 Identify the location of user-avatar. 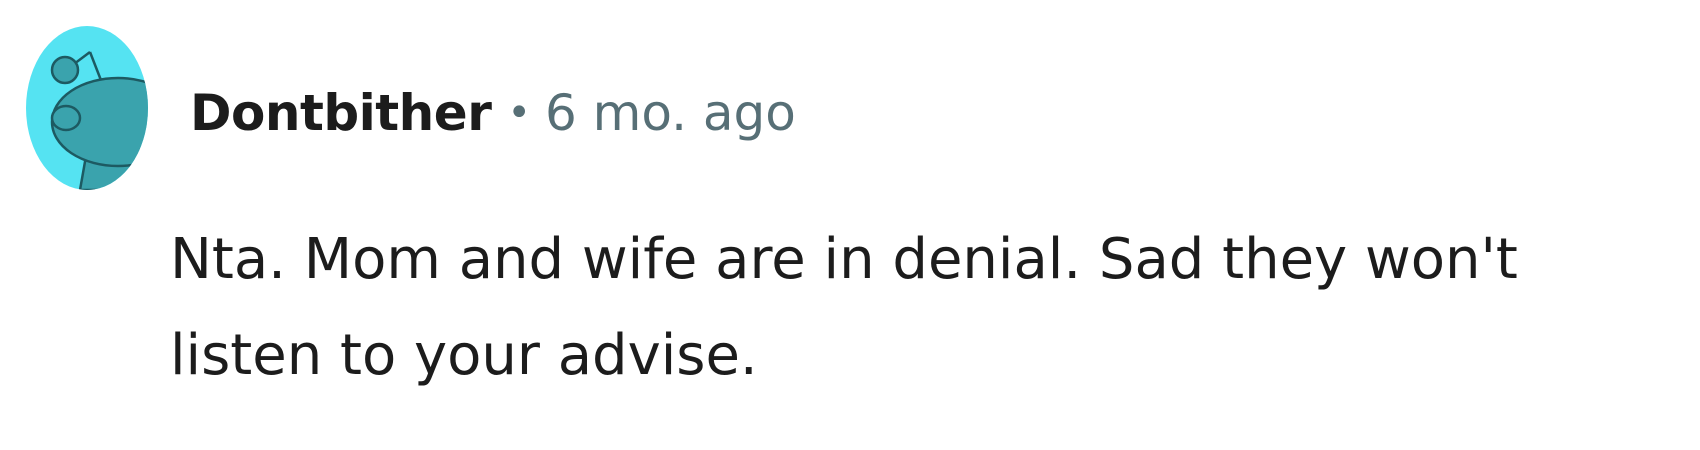
(87, 108).